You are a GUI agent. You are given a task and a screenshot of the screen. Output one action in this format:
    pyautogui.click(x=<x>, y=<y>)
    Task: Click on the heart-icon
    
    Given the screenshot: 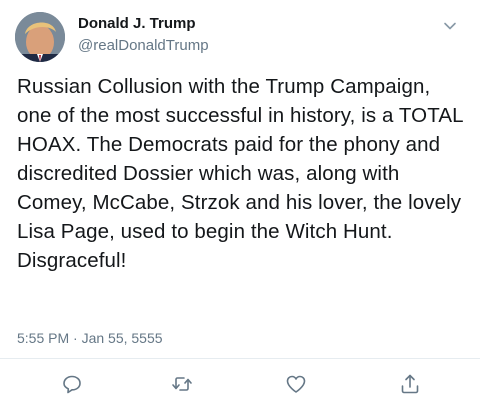 What is the action you would take?
    pyautogui.click(x=296, y=384)
    